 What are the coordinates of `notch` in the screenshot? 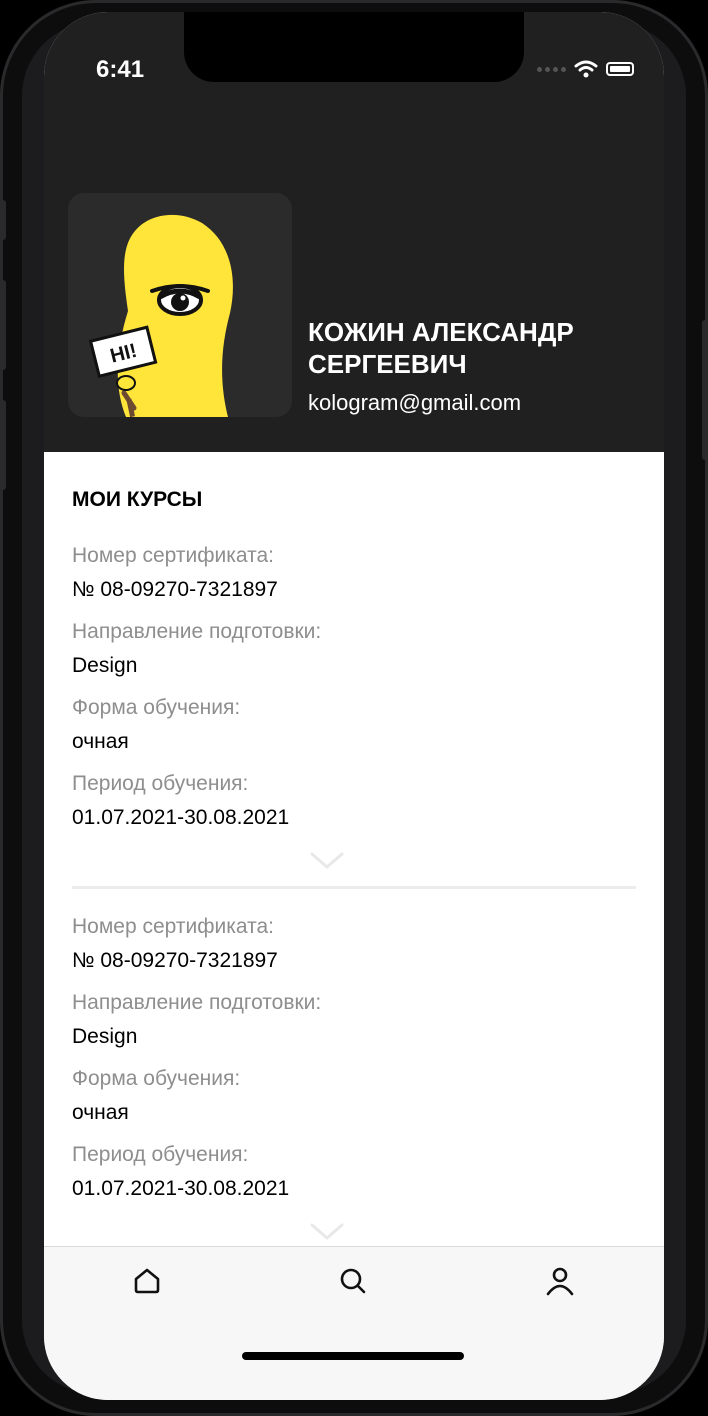 It's located at (354, 47).